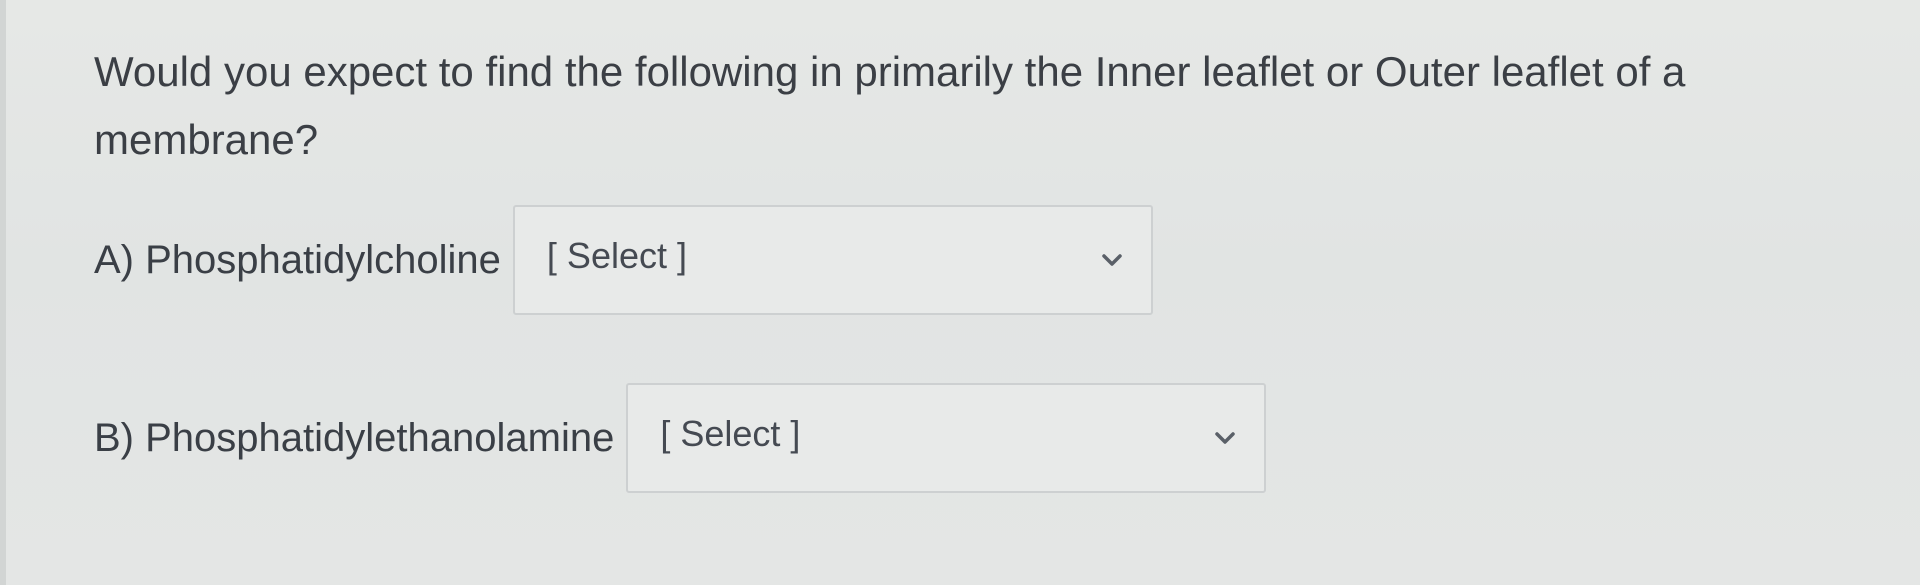 The width and height of the screenshot is (1920, 585). I want to click on answer-row-b: B) Phosphatidylethanolamine [ Select ], so click(680, 438).